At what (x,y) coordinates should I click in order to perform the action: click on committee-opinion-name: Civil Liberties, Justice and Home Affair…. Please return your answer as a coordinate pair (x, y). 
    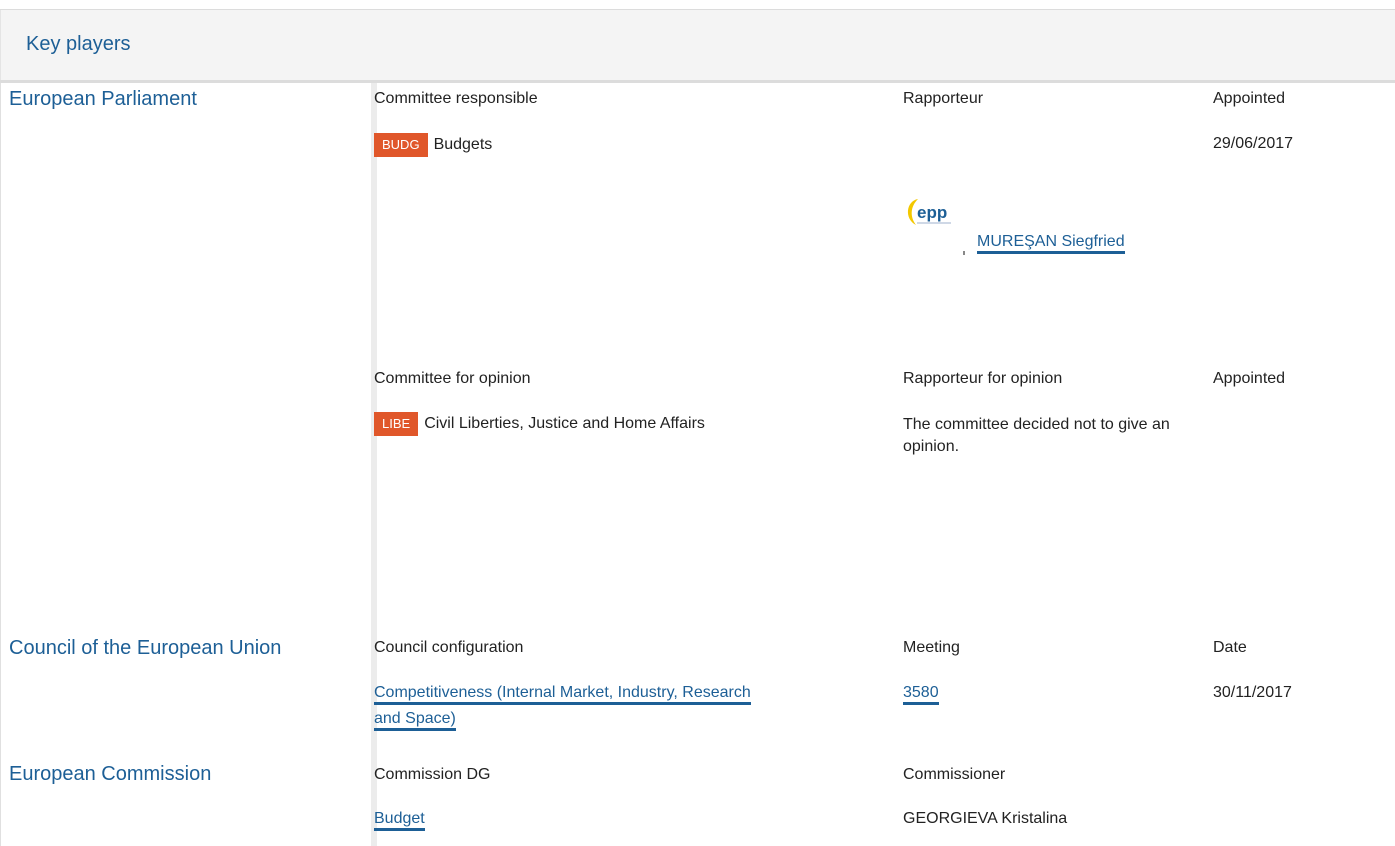
    Looking at the image, I should click on (564, 423).